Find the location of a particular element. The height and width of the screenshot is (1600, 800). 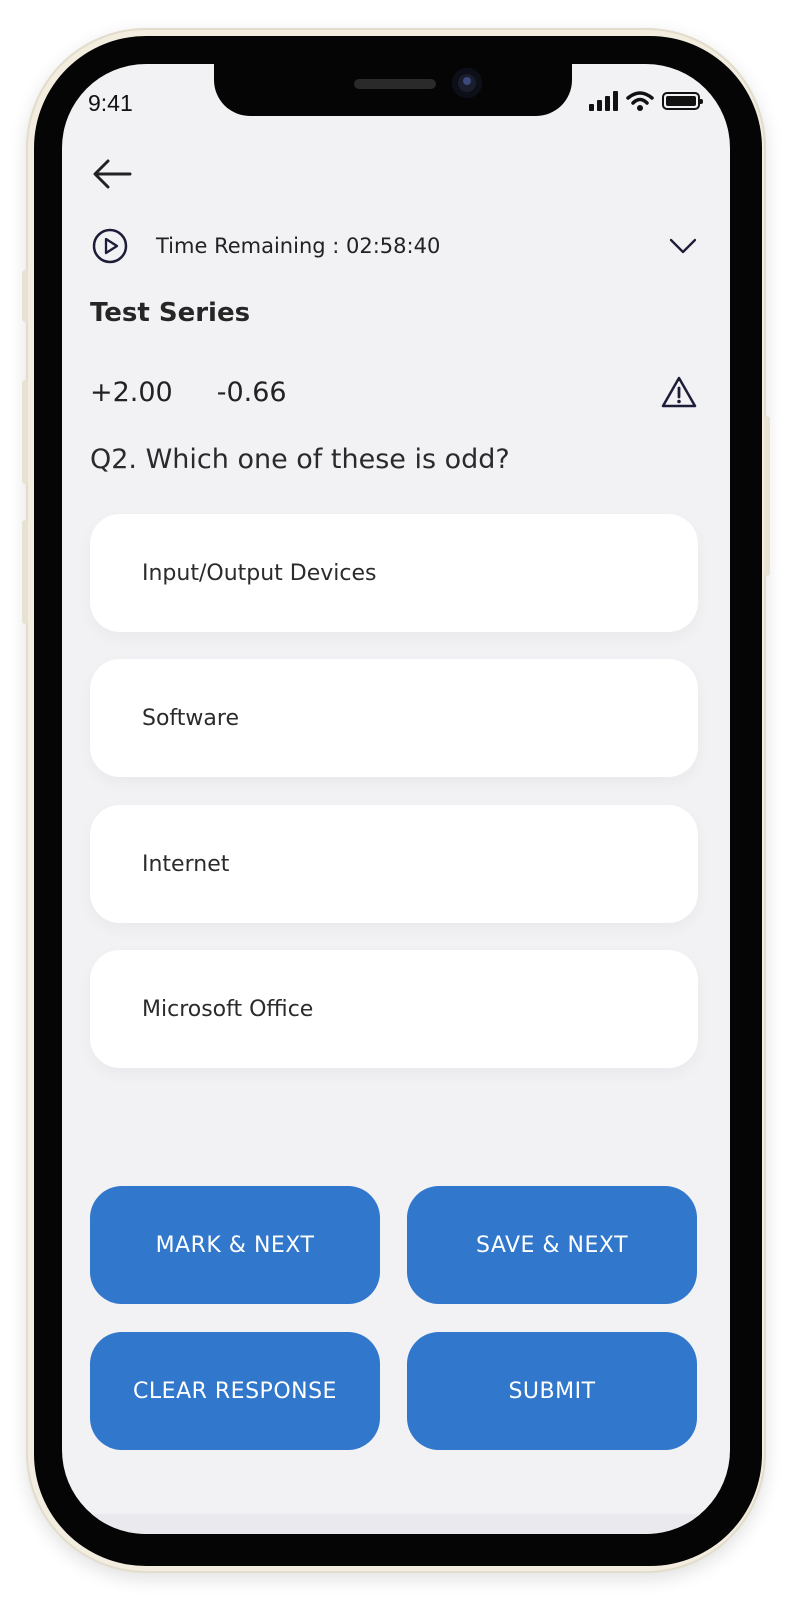

option-3: Internet is located at coordinates (394, 864).